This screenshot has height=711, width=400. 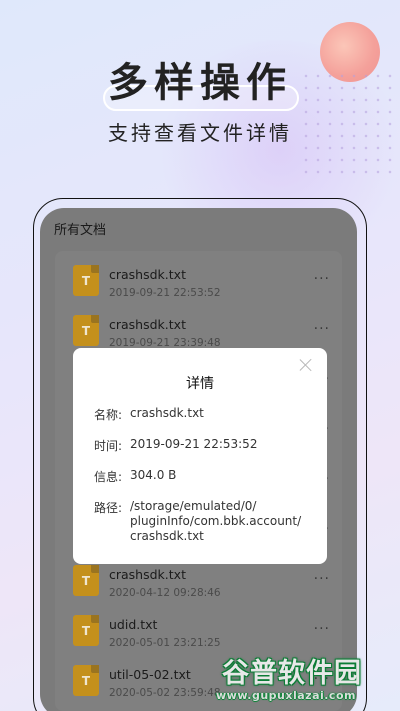 What do you see at coordinates (165, 593) in the screenshot?
I see `file-time: 2020-04-12 09:28:46` at bounding box center [165, 593].